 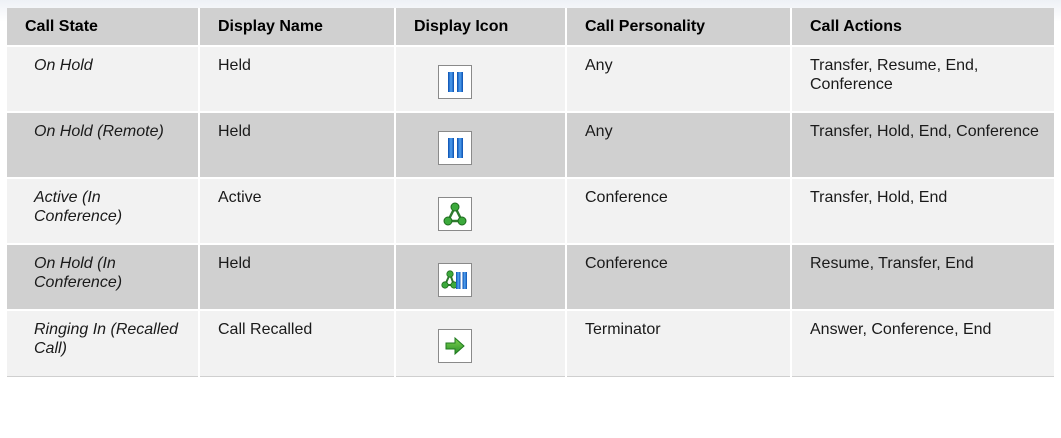 I want to click on header-call-personality: Call Personality, so click(x=678, y=27).